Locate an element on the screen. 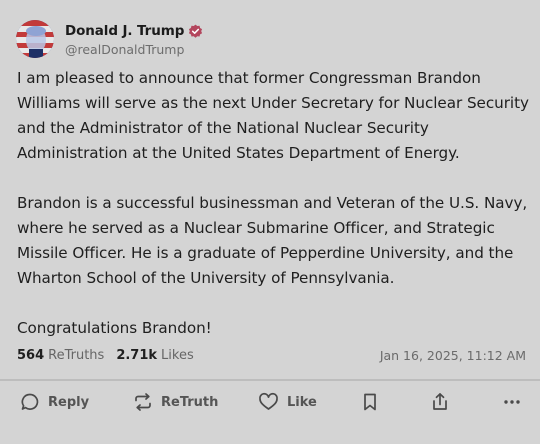 The width and height of the screenshot is (540, 444). like-label: Like is located at coordinates (302, 402).